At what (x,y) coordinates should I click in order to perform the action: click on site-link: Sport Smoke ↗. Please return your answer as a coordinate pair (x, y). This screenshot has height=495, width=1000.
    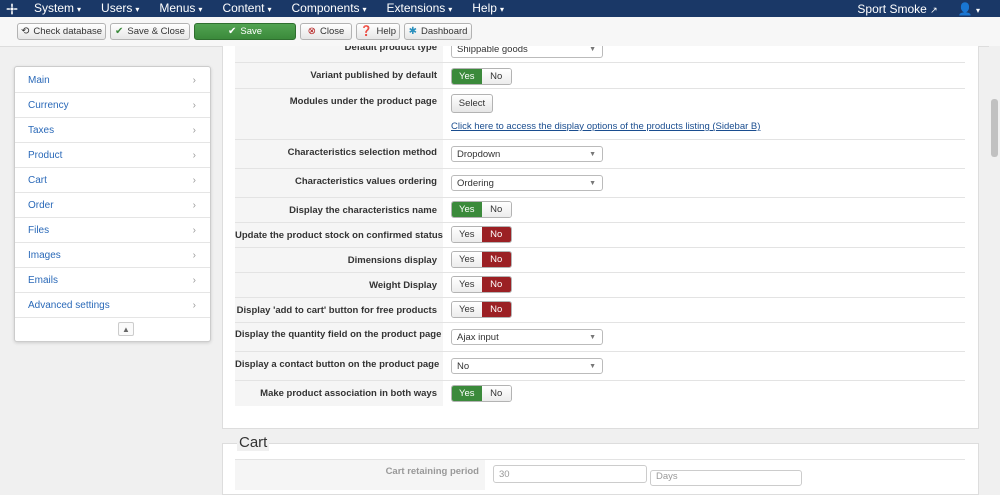
    Looking at the image, I should click on (897, 9).